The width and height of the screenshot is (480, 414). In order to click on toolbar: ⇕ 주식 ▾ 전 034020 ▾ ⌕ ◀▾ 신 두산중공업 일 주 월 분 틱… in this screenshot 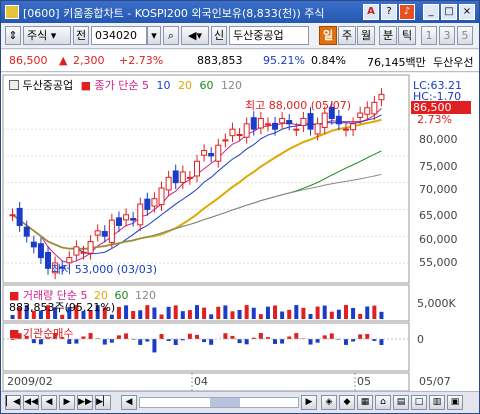, I will do `click(240, 36)`.